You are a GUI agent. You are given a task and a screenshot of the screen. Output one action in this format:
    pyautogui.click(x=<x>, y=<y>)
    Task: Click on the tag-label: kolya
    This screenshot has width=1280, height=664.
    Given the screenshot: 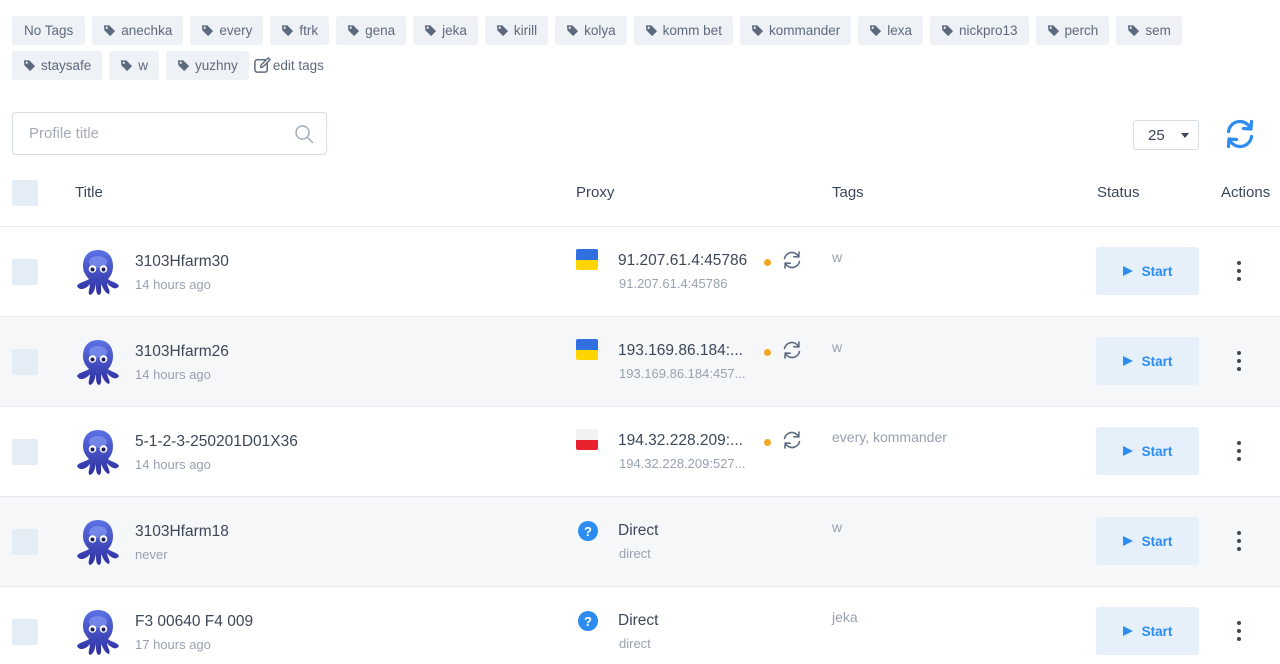 What is the action you would take?
    pyautogui.click(x=600, y=30)
    